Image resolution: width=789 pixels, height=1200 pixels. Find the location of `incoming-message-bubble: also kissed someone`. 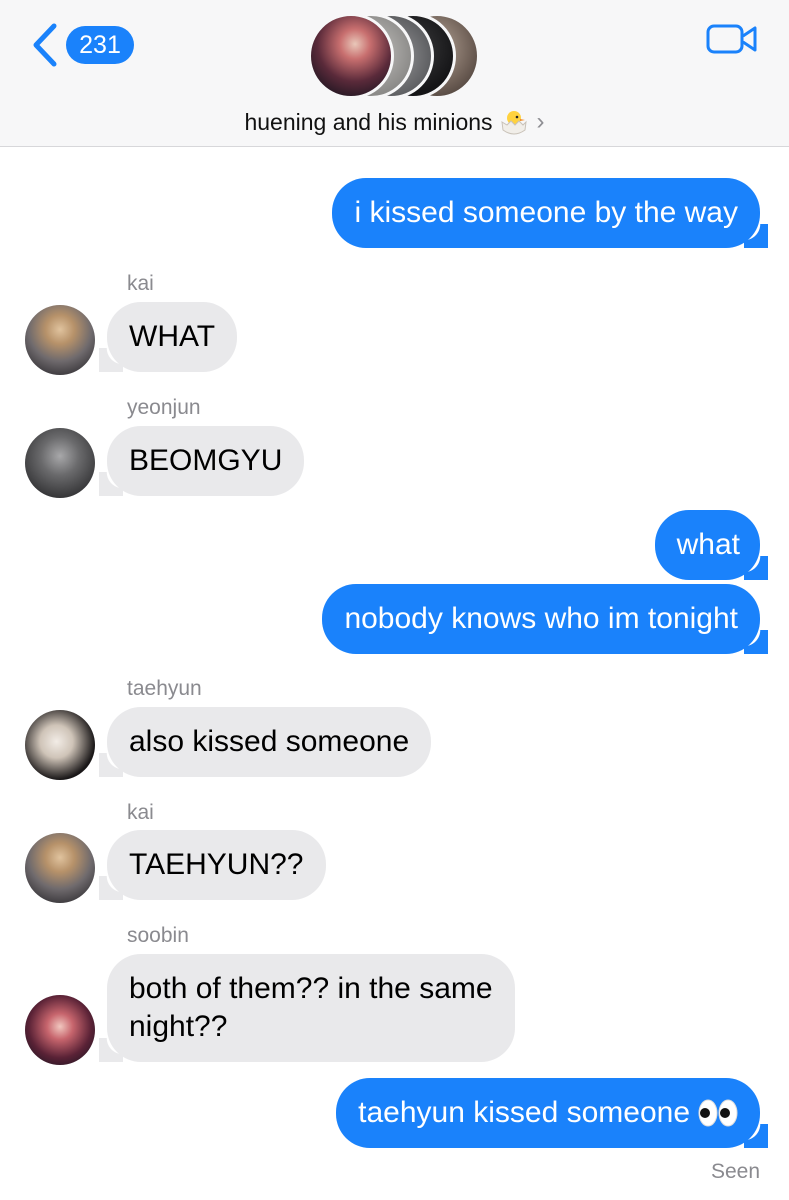

incoming-message-bubble: also kissed someone is located at coordinates (265, 742).